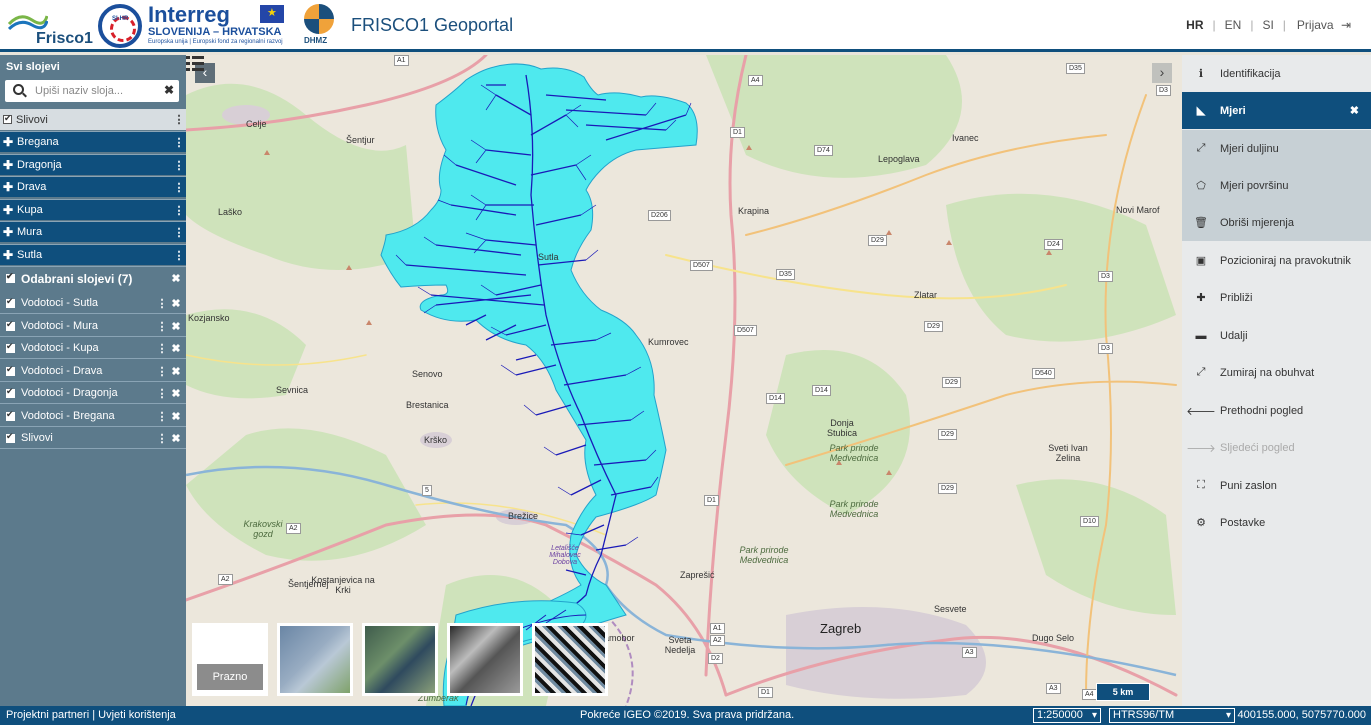 Image resolution: width=1371 pixels, height=725 pixels. I want to click on crs-select: HTRS96/TM, so click(1172, 715).